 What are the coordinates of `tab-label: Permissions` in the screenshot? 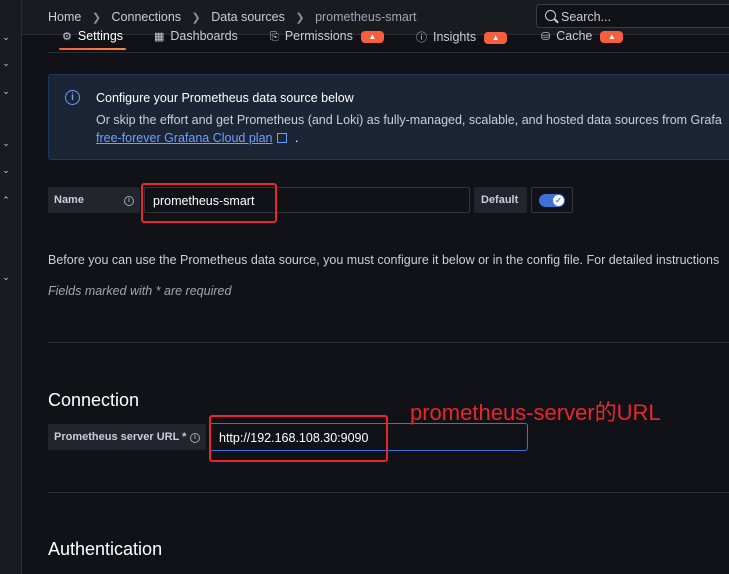 It's located at (318, 36).